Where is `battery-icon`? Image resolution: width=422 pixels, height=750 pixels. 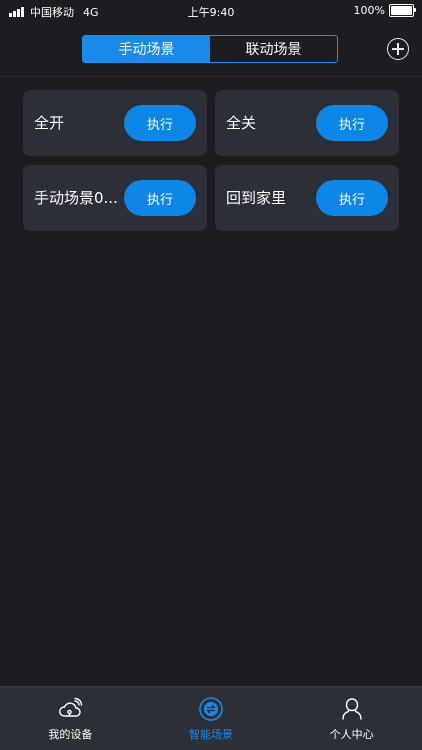 battery-icon is located at coordinates (402, 10).